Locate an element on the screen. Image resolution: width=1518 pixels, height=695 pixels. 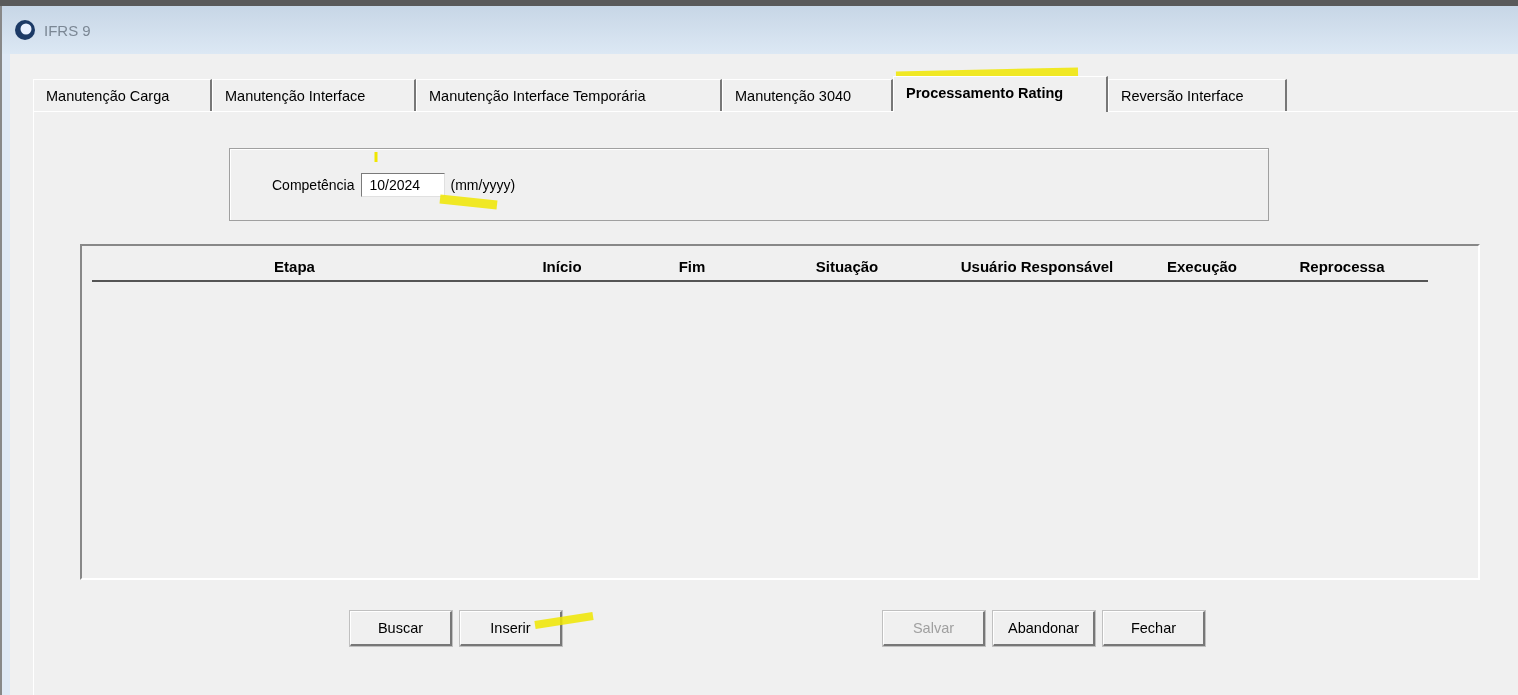
window-title: IFRS 9 is located at coordinates (67, 30).